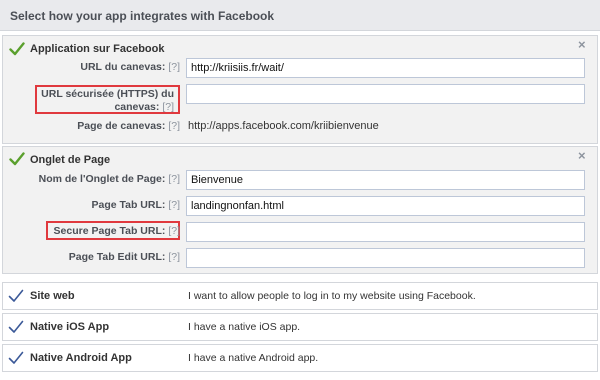 The width and height of the screenshot is (600, 380). I want to click on canvas-page-value: http://apps.facebook.com/kriibienvenue, so click(283, 126).